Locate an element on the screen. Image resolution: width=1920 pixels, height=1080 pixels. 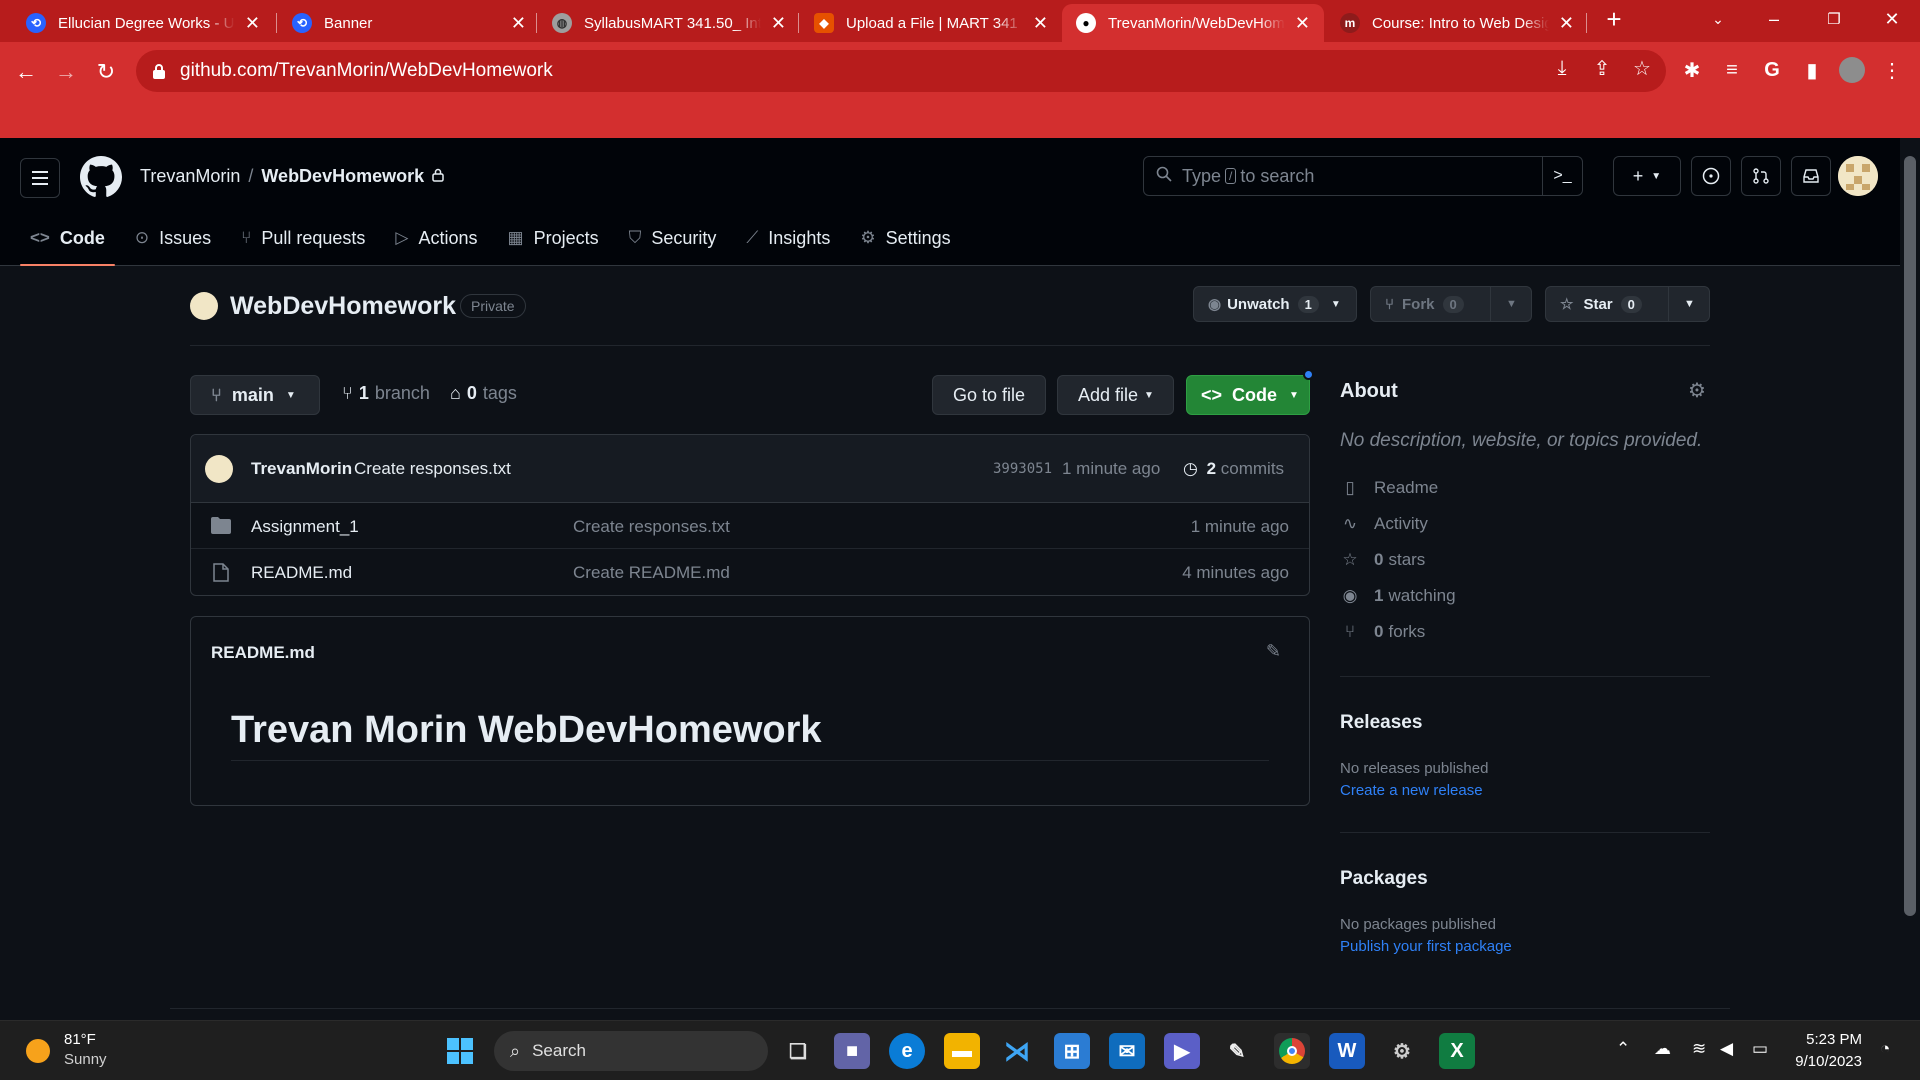
store-icon: ⊞ is located at coordinates (1072, 1051).